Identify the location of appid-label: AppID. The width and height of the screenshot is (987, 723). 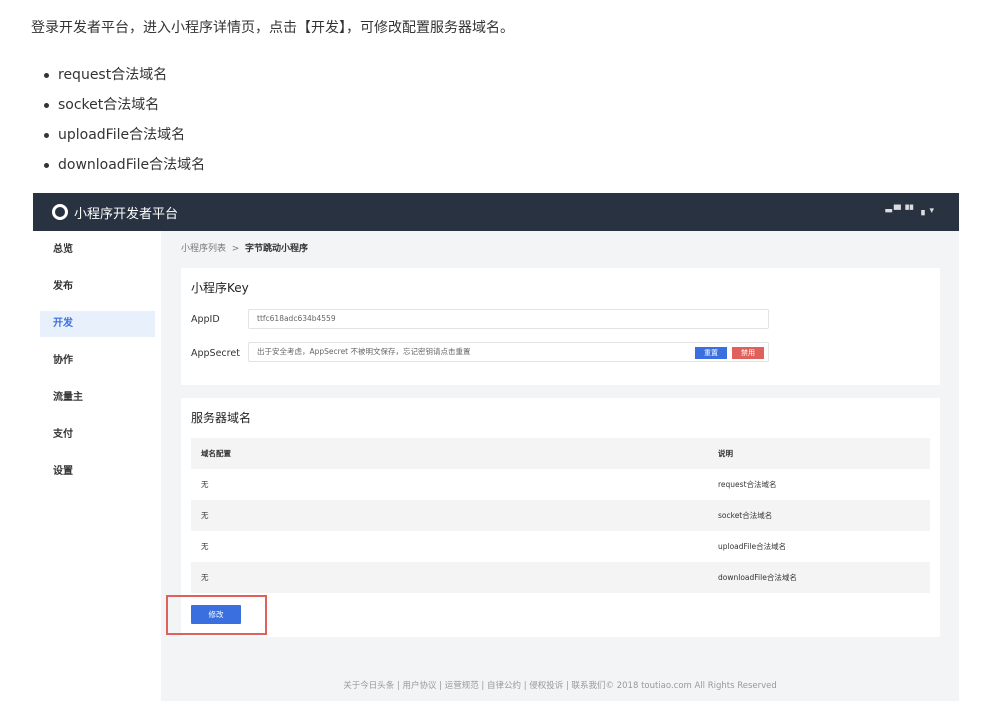
(205, 319).